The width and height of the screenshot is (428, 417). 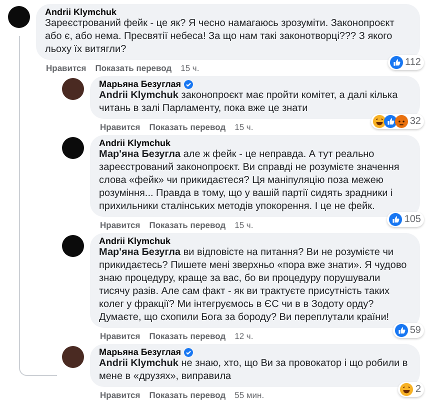 I want to click on comment-time: 55 мин., so click(x=249, y=395).